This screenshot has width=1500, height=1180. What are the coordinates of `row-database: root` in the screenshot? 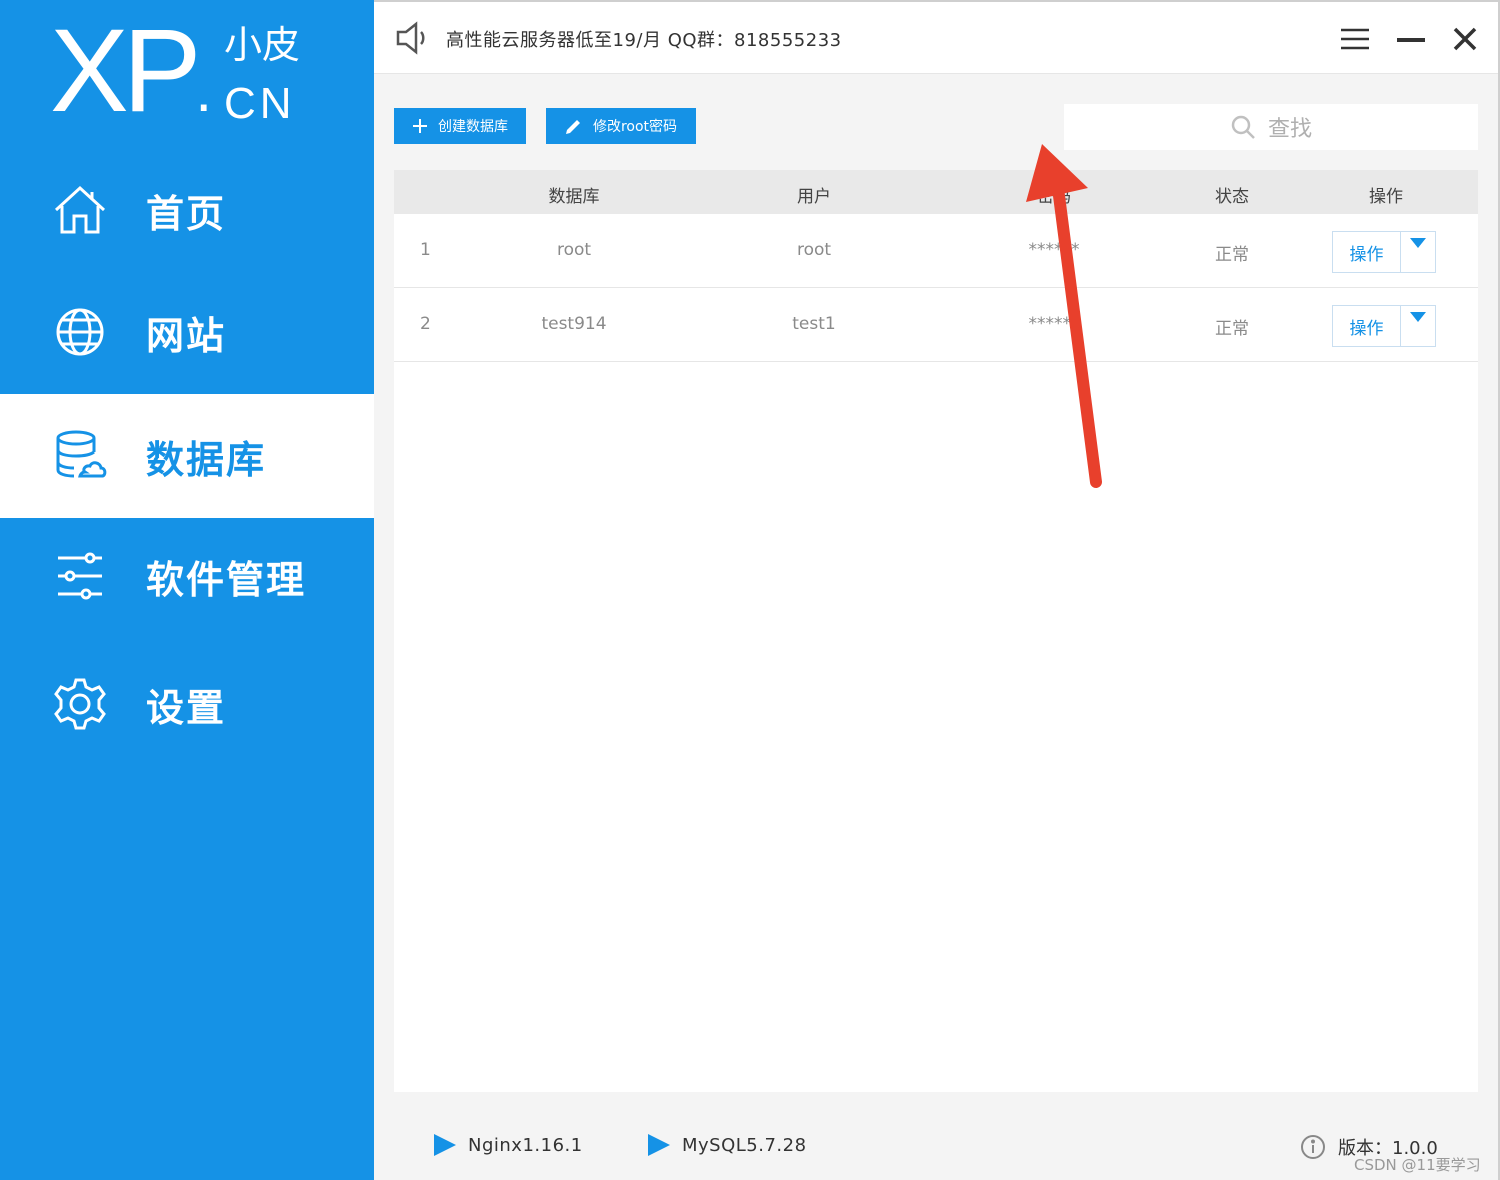 It's located at (574, 250).